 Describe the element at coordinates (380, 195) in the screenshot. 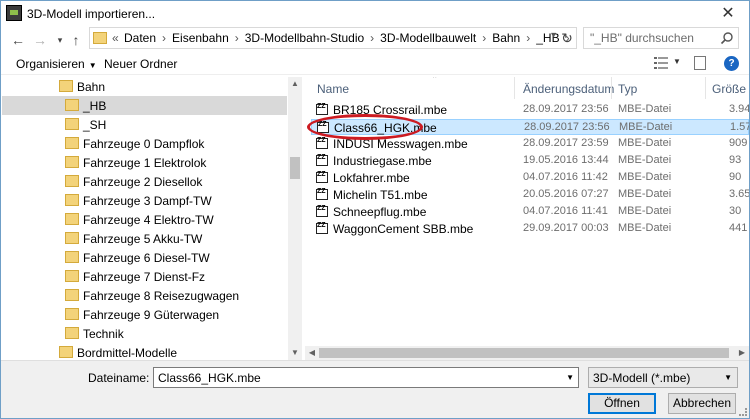

I see `file-name: Michelin T51.mbe` at that location.